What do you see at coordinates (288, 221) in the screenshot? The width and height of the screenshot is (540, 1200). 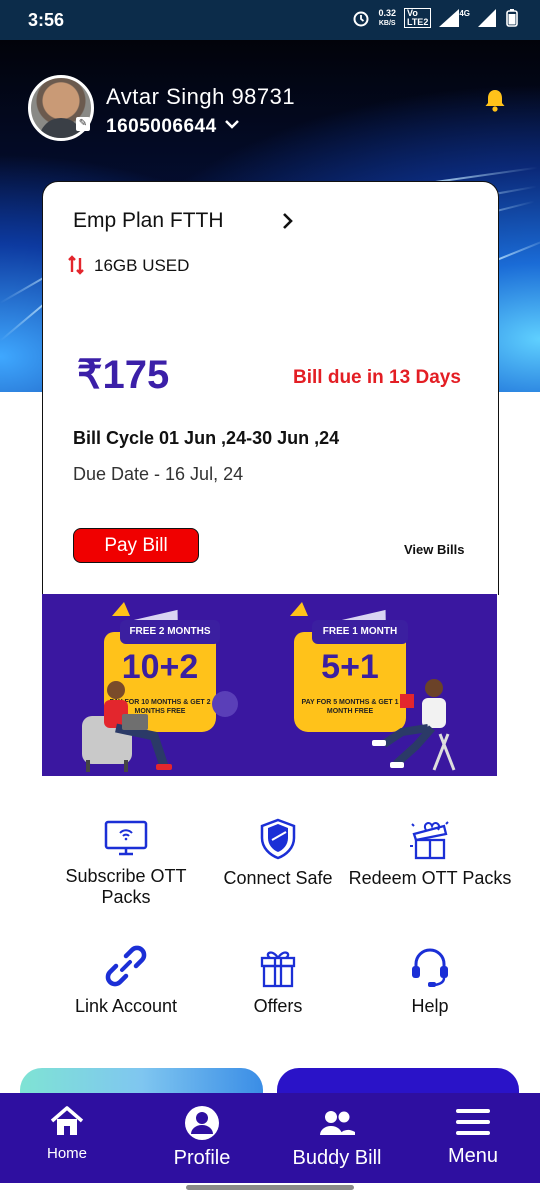 I see `chevron-right-icon` at bounding box center [288, 221].